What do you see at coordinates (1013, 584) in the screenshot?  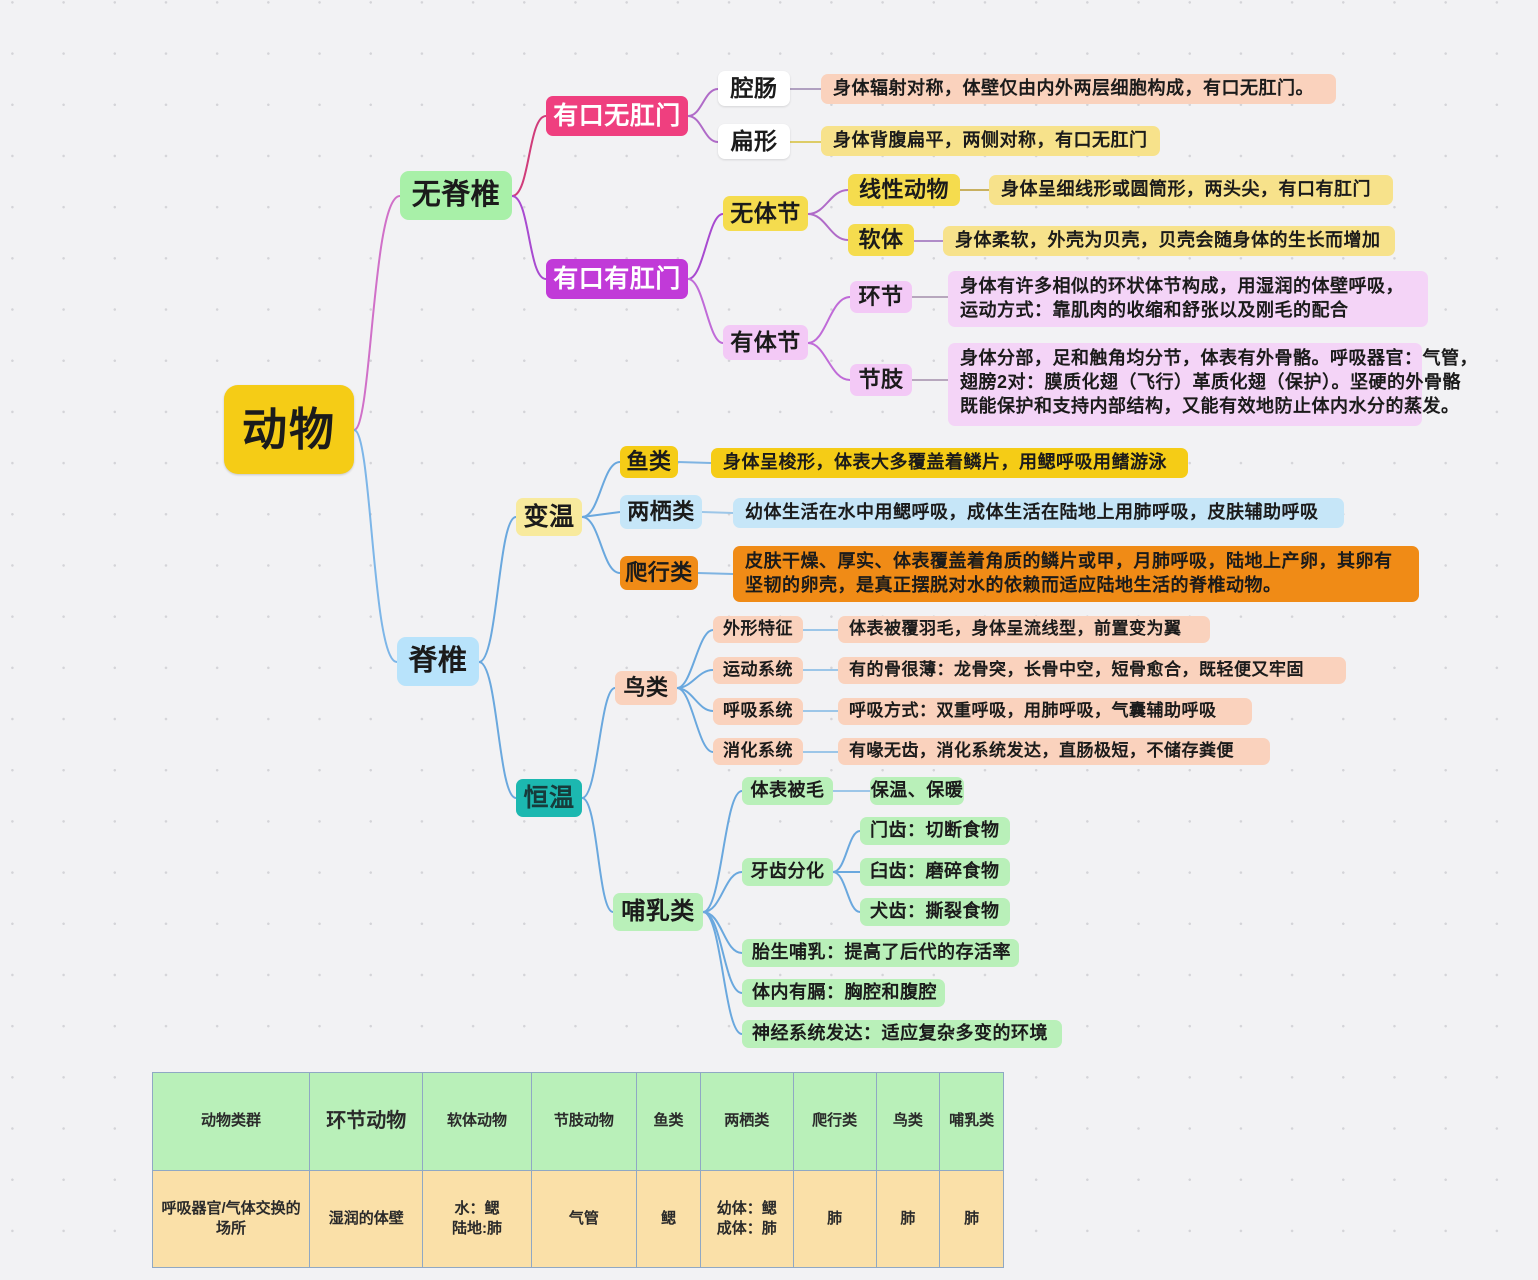 I see `desc-reptile-line2: 坚韧的卵壳，是真正摆脱对水的依赖而适应陆地生活的脊椎动物。` at bounding box center [1013, 584].